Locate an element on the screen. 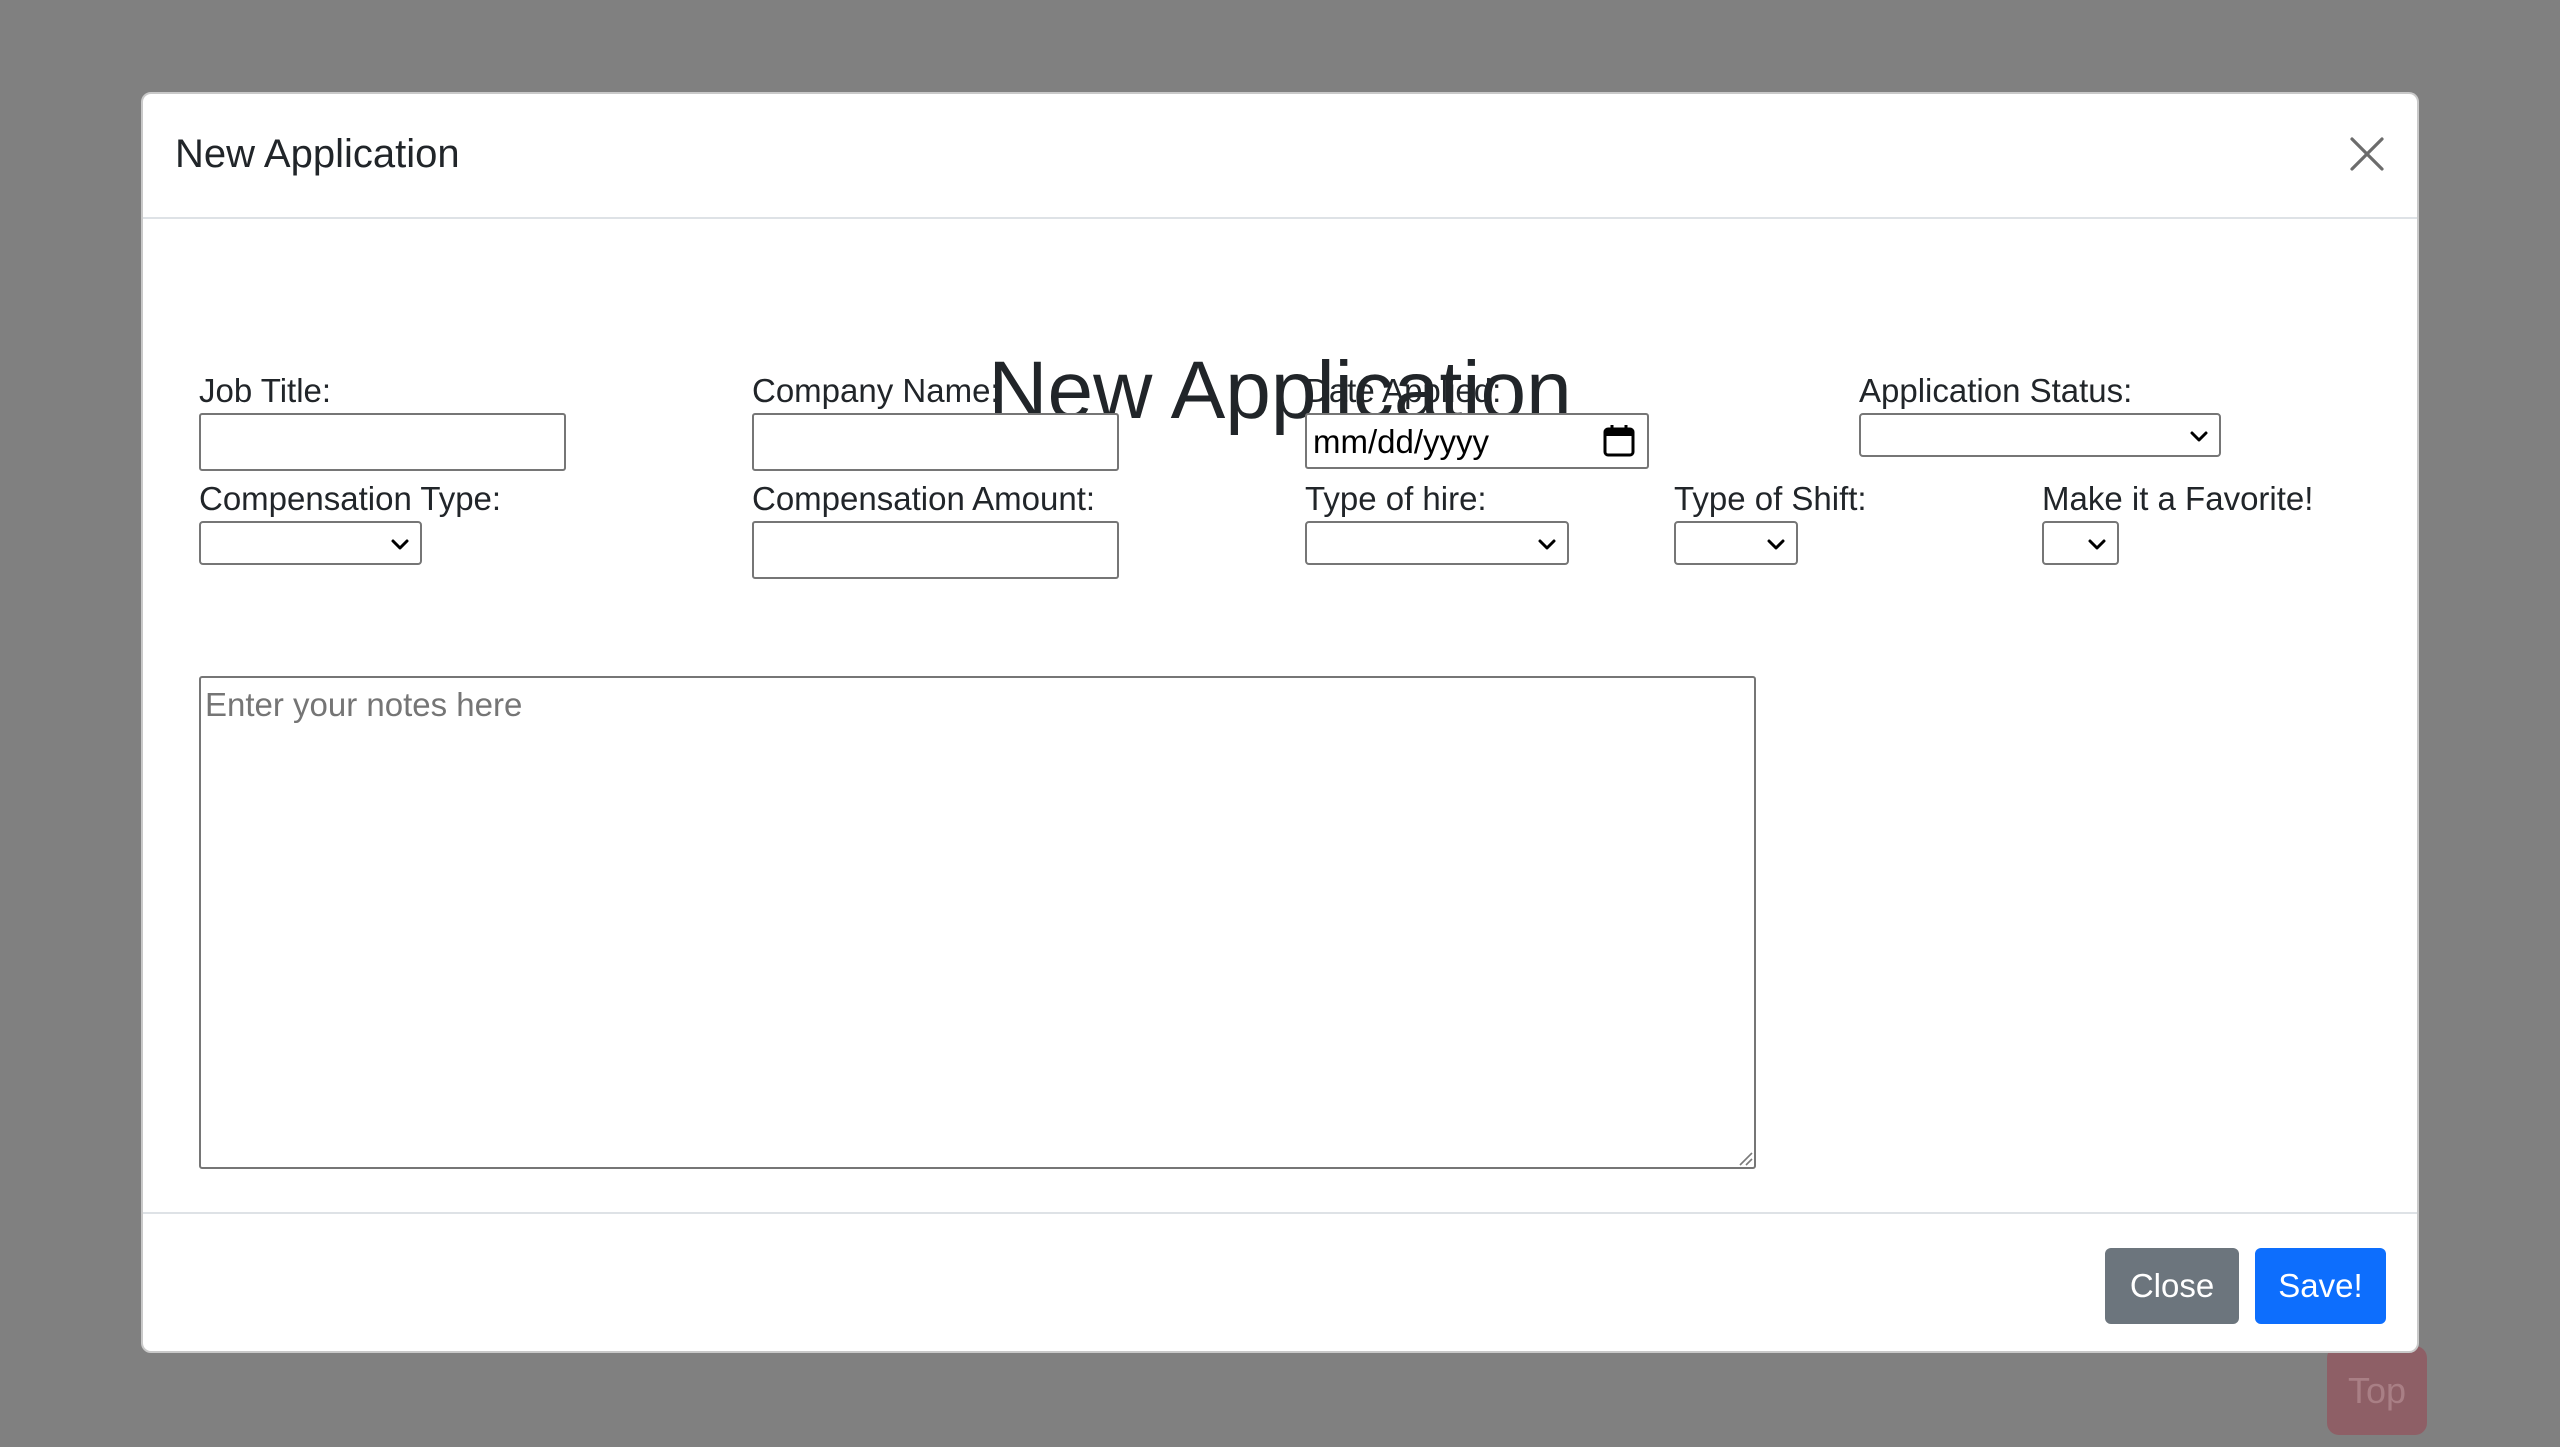 Image resolution: width=2560 pixels, height=1447 pixels. type-of-shift-label: Type of Shift: is located at coordinates (1770, 498).